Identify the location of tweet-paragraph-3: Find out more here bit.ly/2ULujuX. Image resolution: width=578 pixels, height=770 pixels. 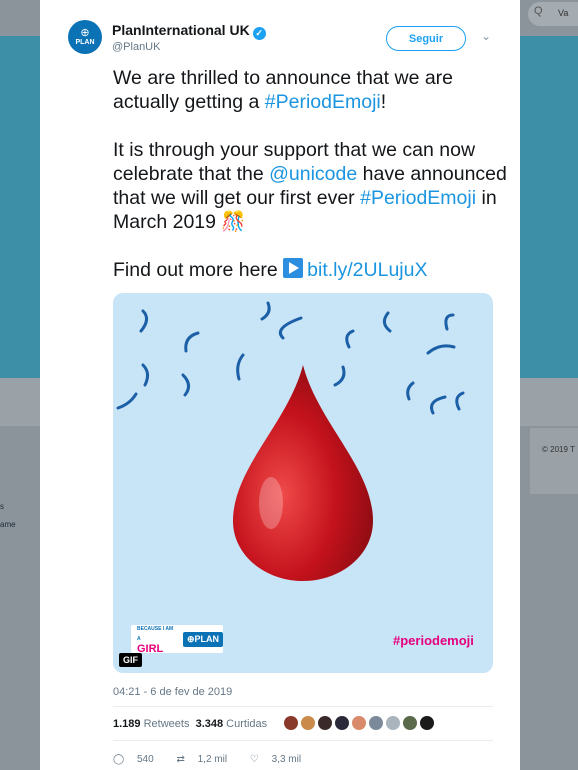
(270, 269).